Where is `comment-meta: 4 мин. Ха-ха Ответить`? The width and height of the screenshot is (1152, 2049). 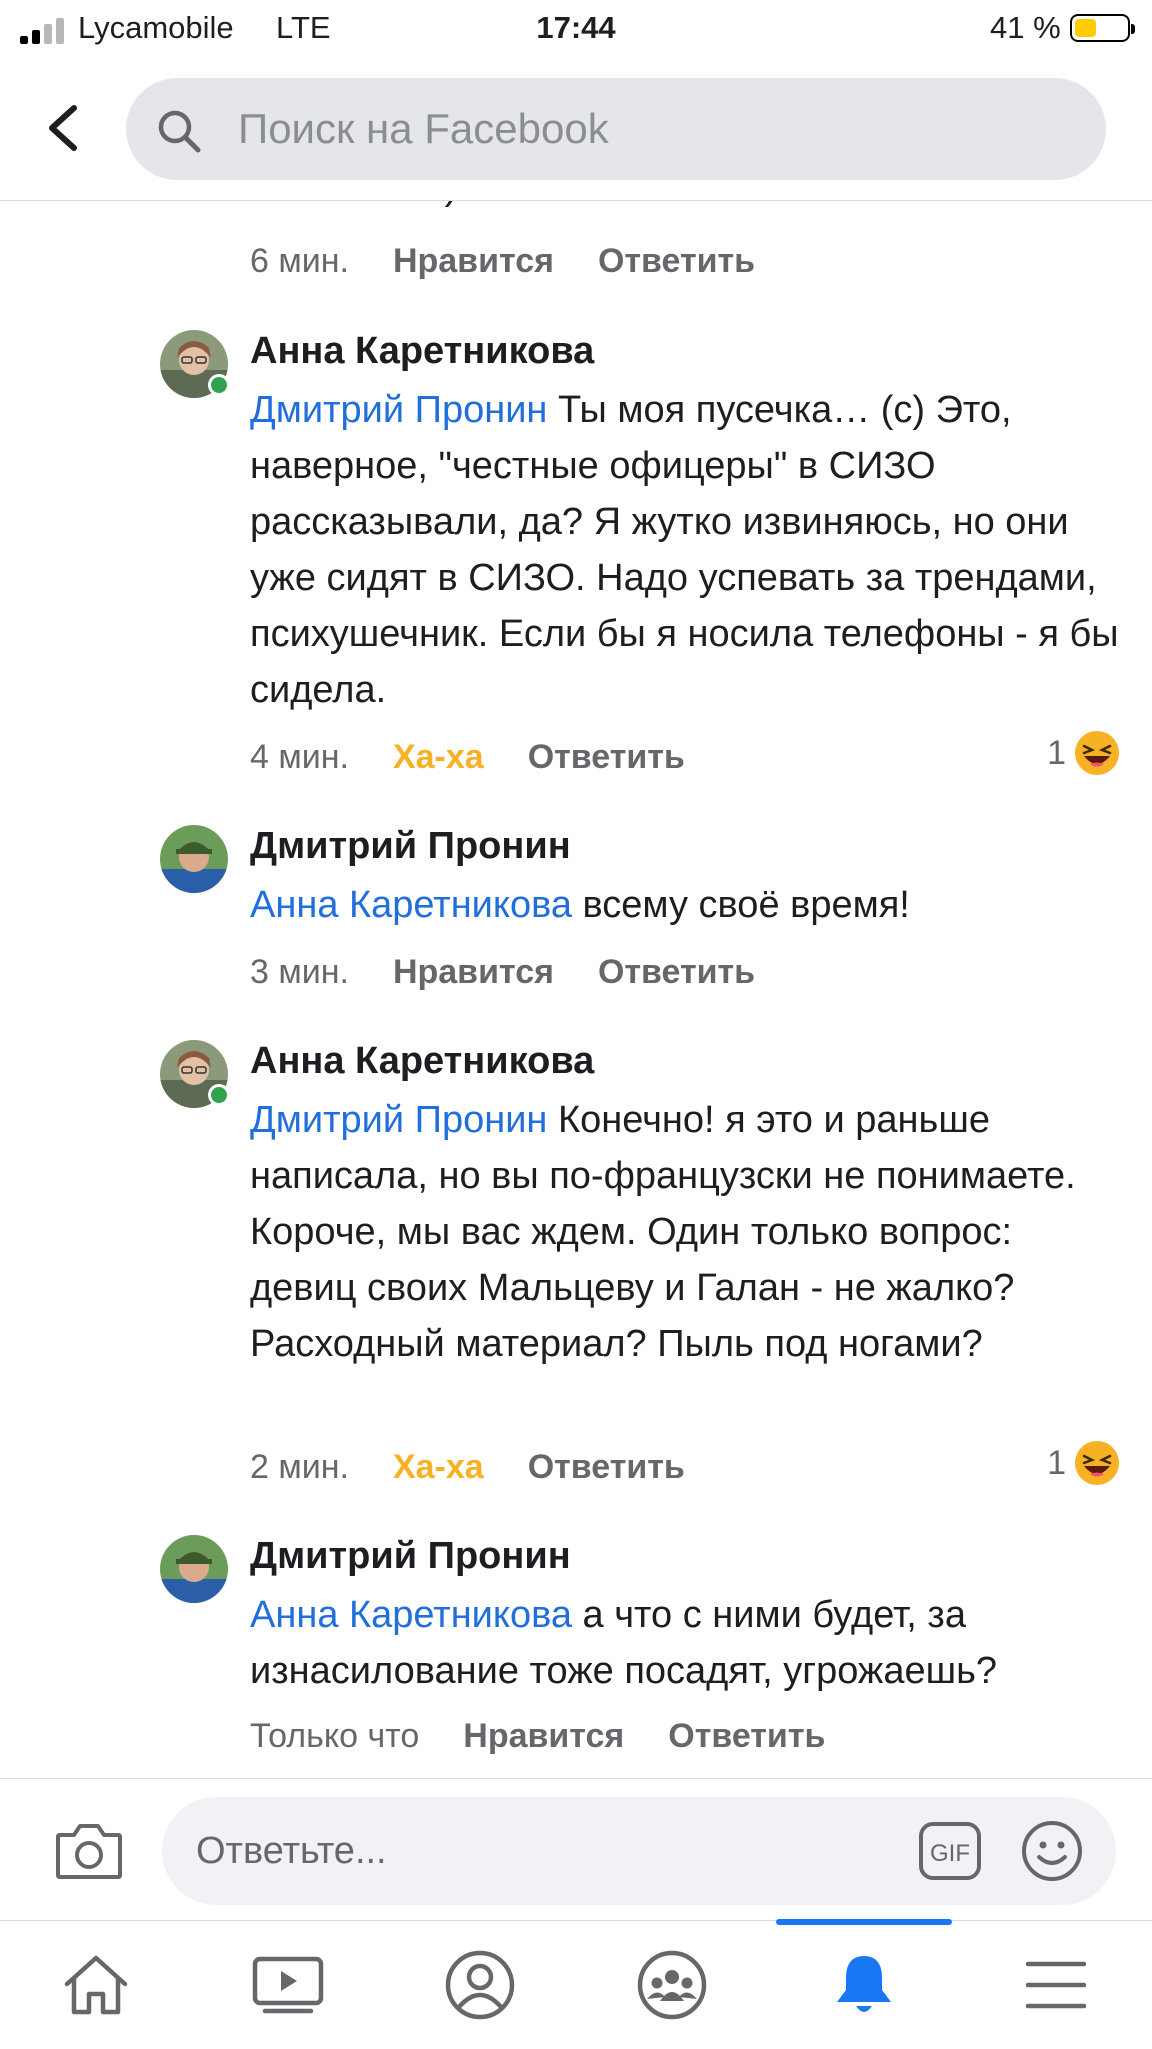
comment-meta: 4 мин. Ха-ха Ответить is located at coordinates (489, 757).